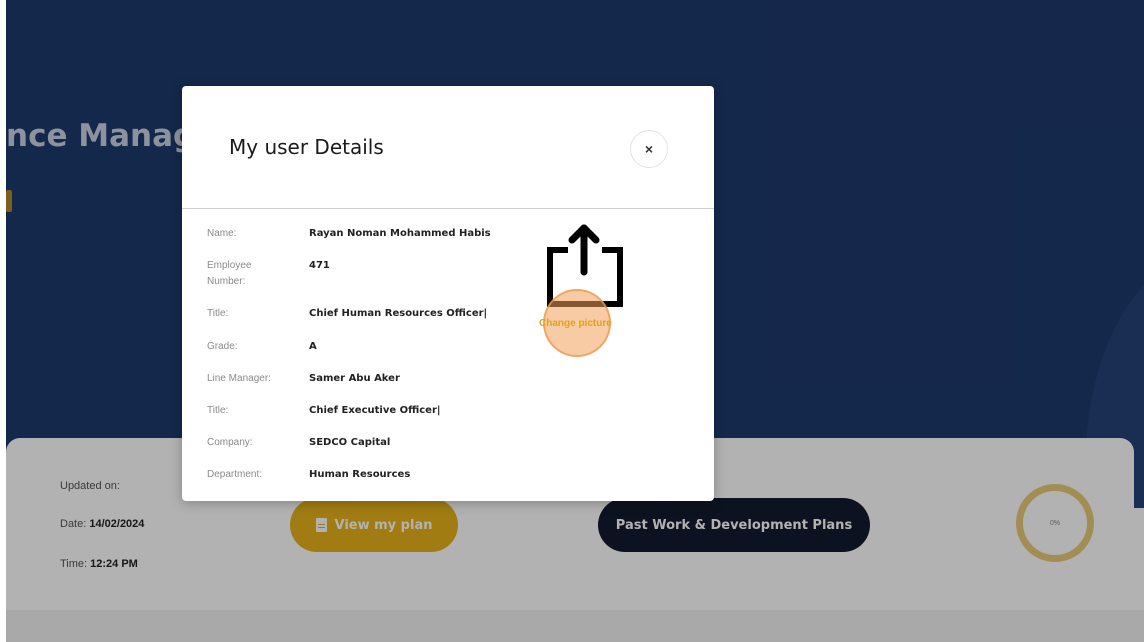 This screenshot has height=642, width=1144. Describe the element at coordinates (3, 321) in the screenshot. I see `window-edge` at that location.